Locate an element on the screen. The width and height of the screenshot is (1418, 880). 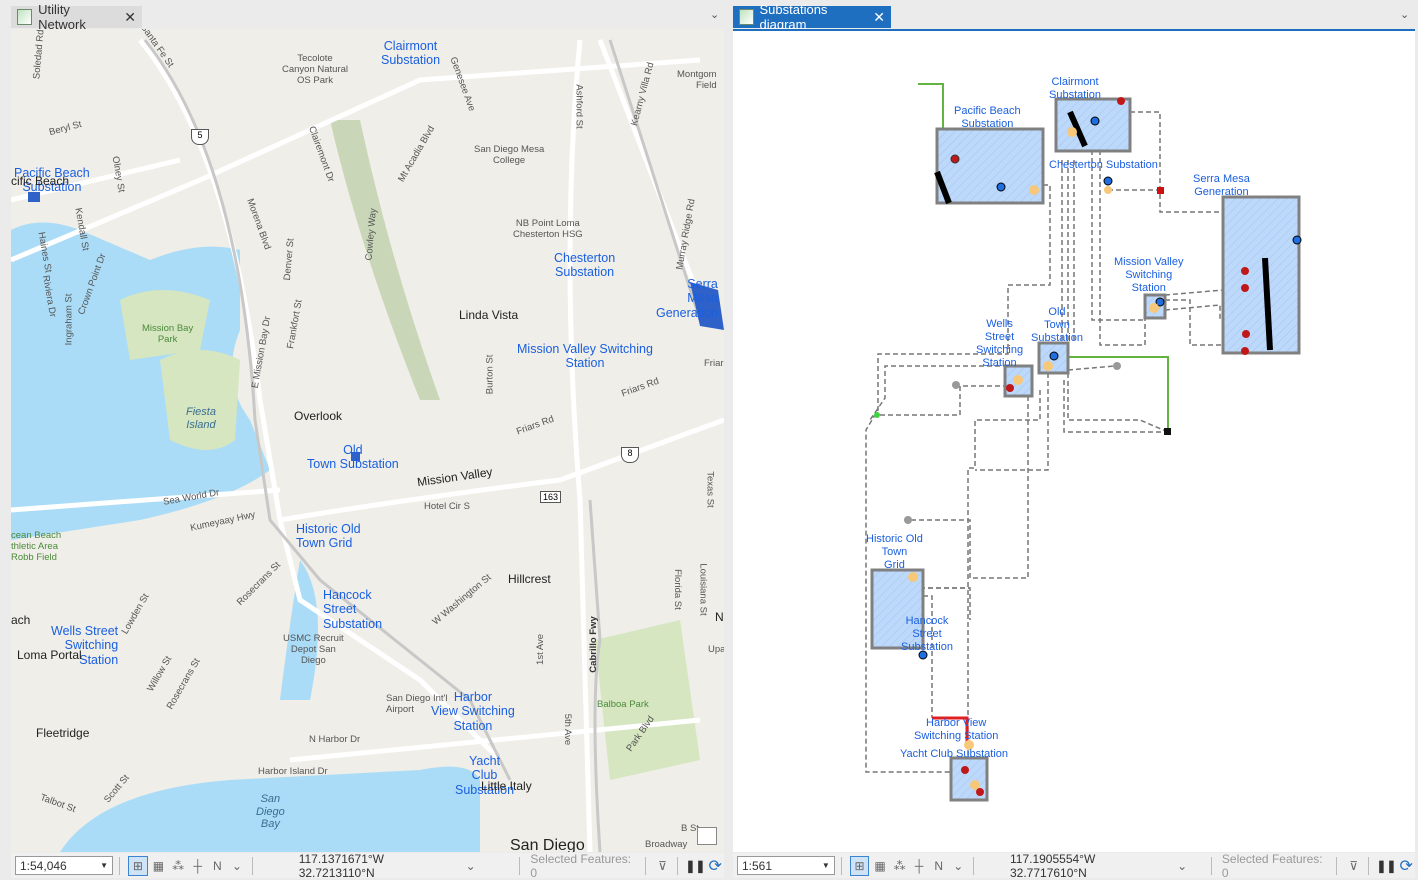
place-label: San Diego is located at coordinates (547, 844).